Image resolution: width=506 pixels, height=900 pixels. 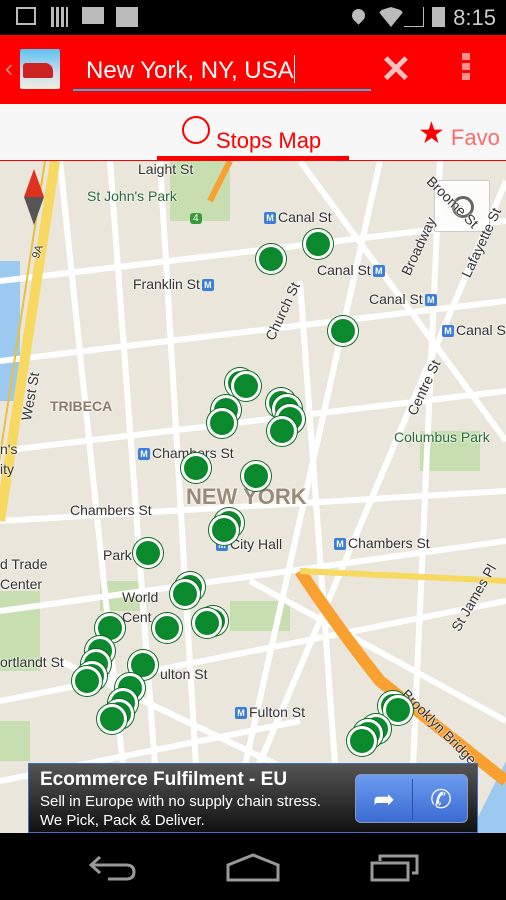 What do you see at coordinates (122, 820) in the screenshot?
I see `ad-text: We Pick, Pack & Deliver.` at bounding box center [122, 820].